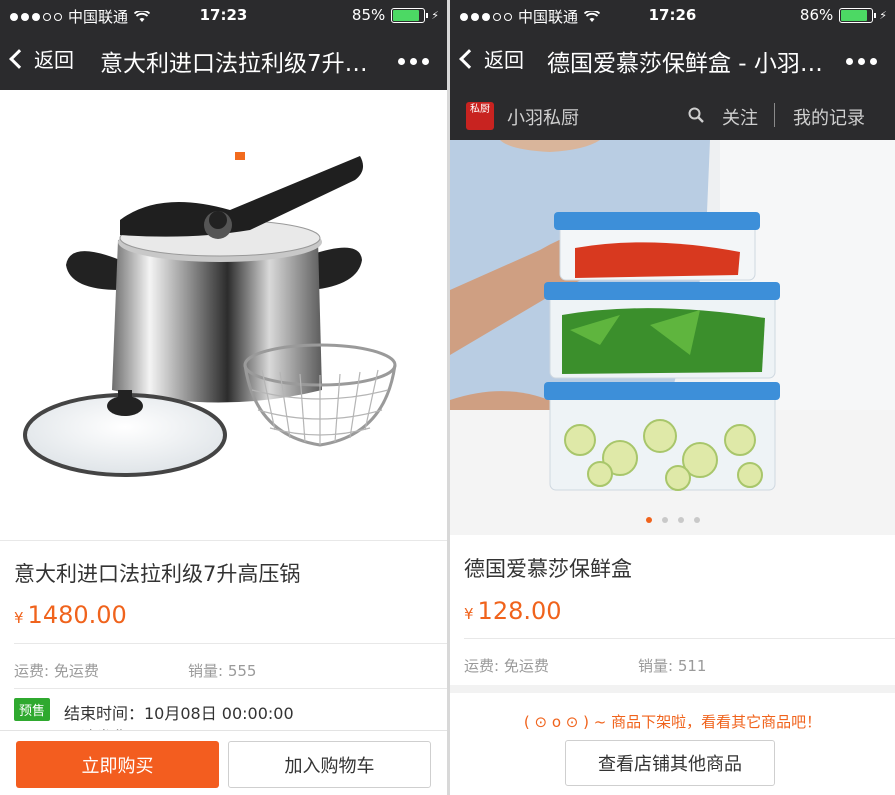  Describe the element at coordinates (696, 115) in the screenshot. I see `search-icon` at that location.